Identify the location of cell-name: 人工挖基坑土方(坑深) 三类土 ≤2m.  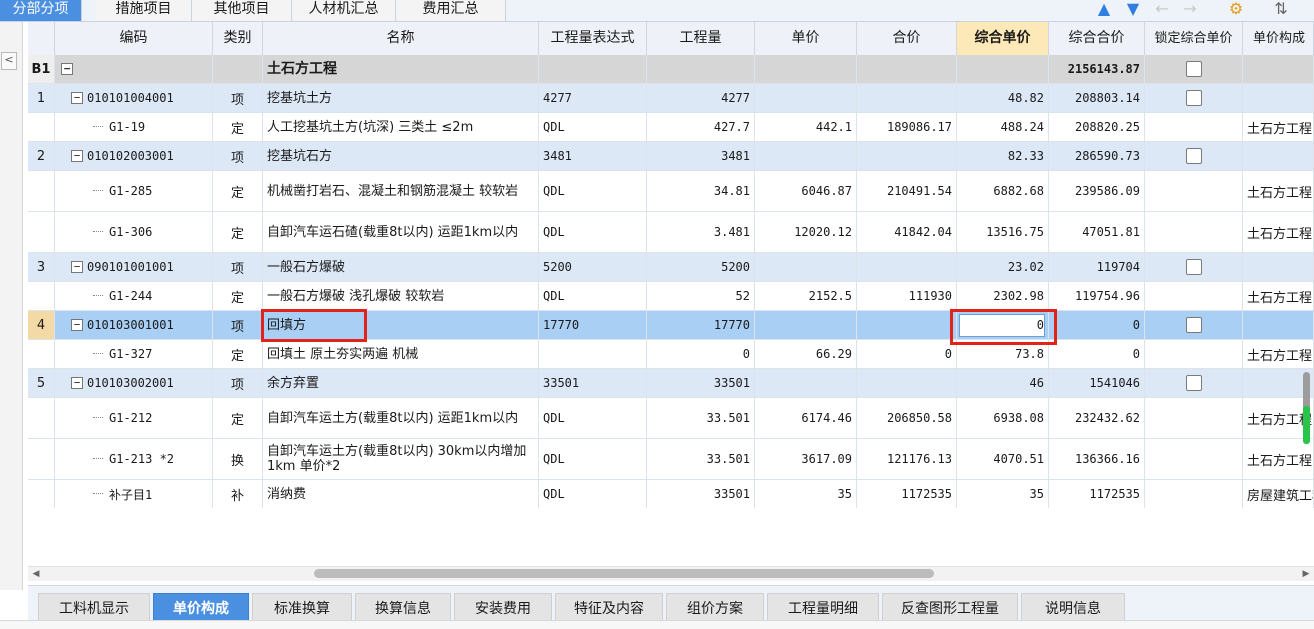
(401, 127).